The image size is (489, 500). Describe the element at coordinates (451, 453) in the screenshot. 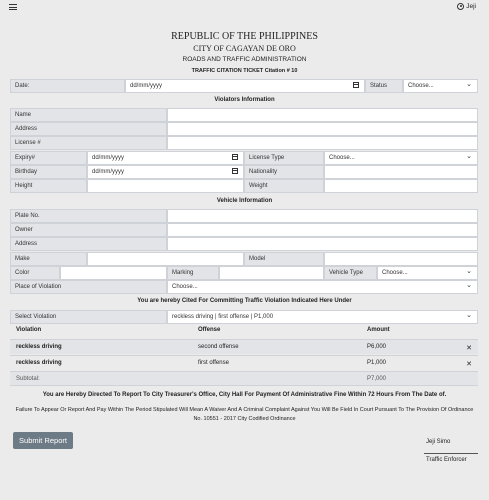

I see `signature-line` at that location.